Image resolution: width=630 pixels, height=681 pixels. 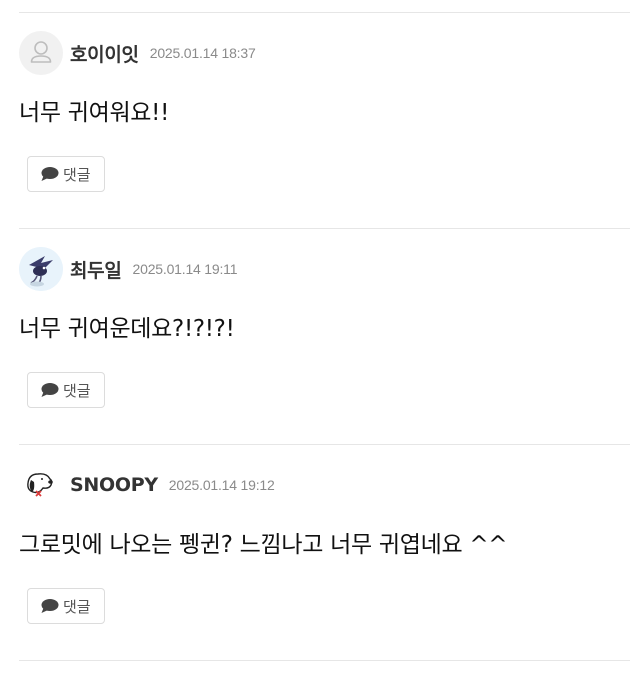 I want to click on comment-header: 최두일 2025.01.14 19:11, so click(x=128, y=269).